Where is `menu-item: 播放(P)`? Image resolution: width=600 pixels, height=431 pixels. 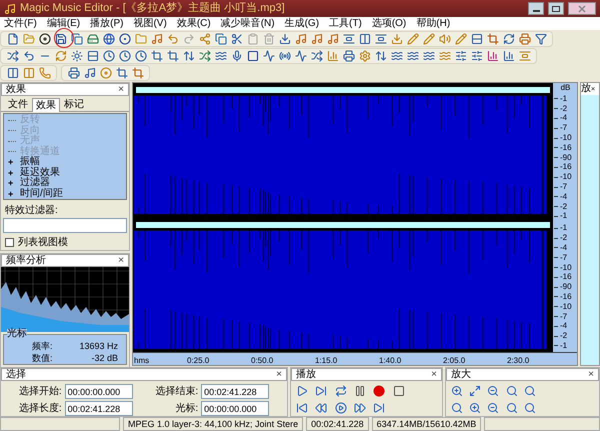 menu-item: 播放(P) is located at coordinates (107, 23).